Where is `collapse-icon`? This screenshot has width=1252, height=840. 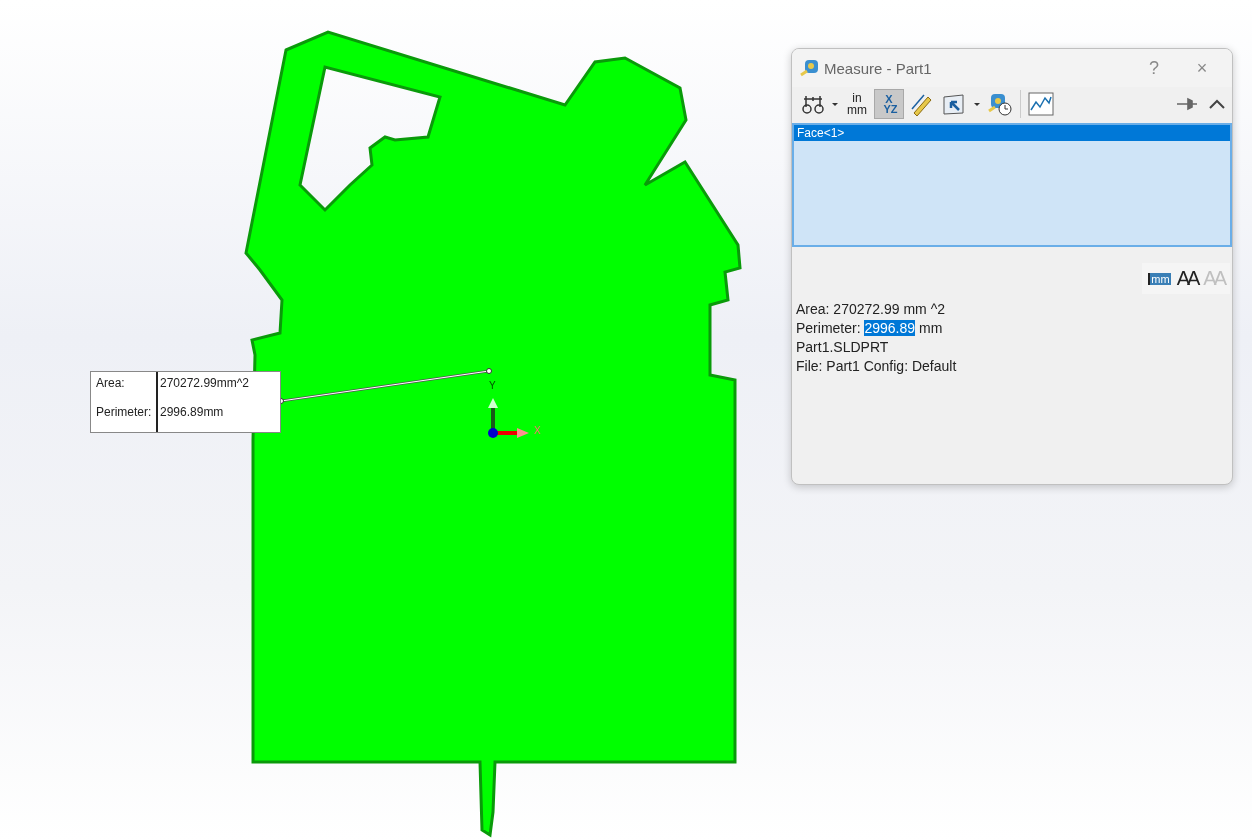 collapse-icon is located at coordinates (1217, 104).